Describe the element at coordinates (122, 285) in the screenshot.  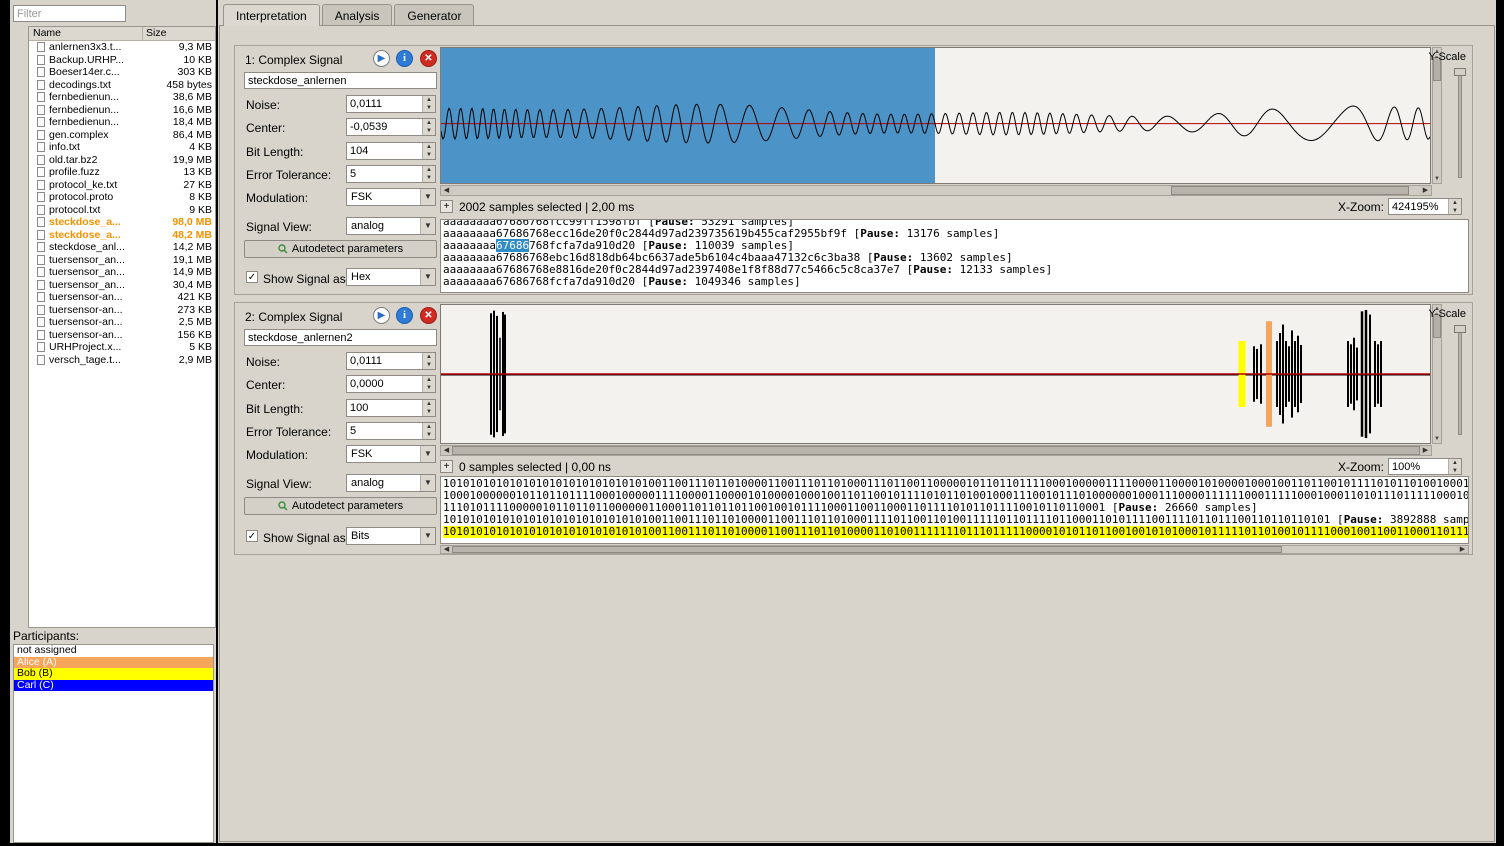
I see `file-row: tuersensor_an... 30,4 MB` at that location.